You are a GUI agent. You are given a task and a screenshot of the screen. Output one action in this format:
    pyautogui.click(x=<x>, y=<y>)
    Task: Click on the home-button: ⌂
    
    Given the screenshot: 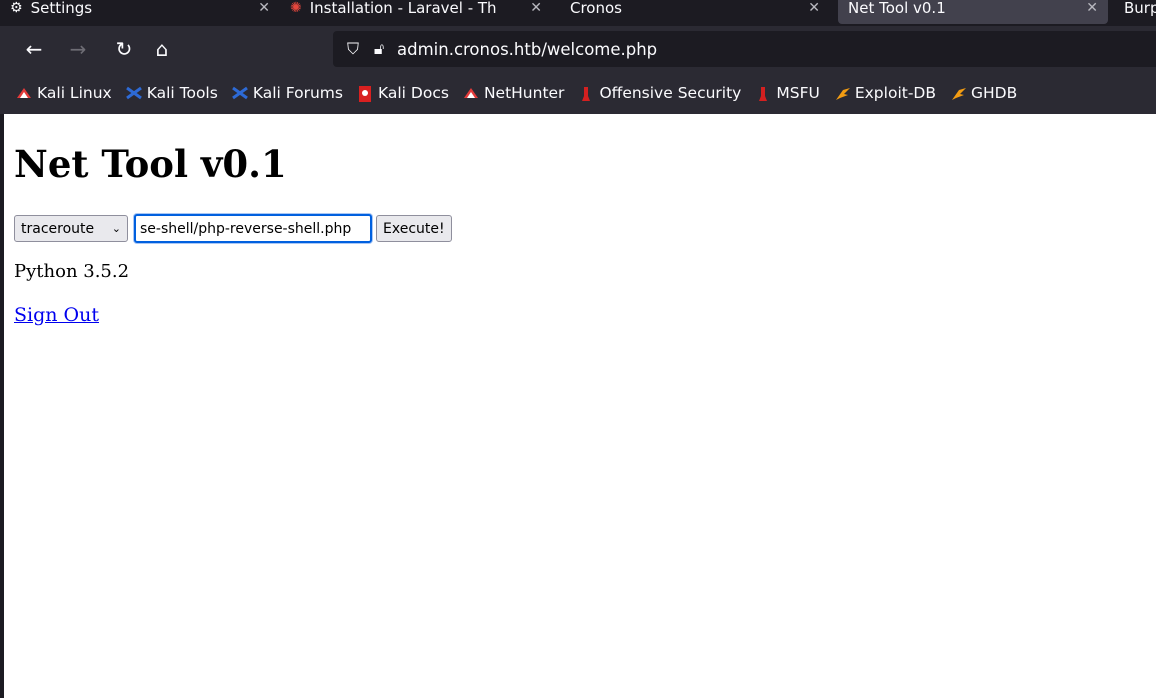 What is the action you would take?
    pyautogui.click(x=162, y=49)
    